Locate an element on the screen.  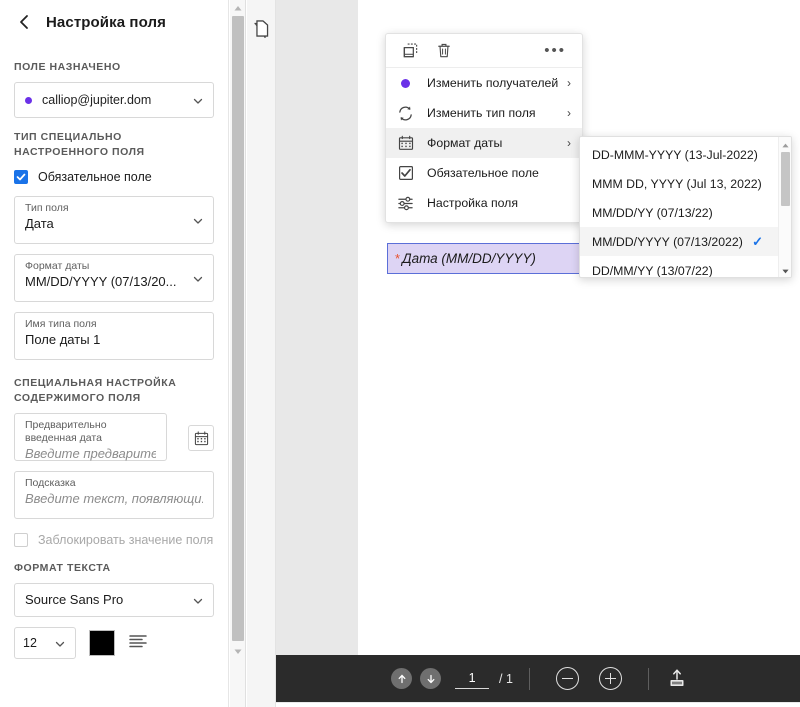
panel-scrollbar is located at coordinates (238, 353).